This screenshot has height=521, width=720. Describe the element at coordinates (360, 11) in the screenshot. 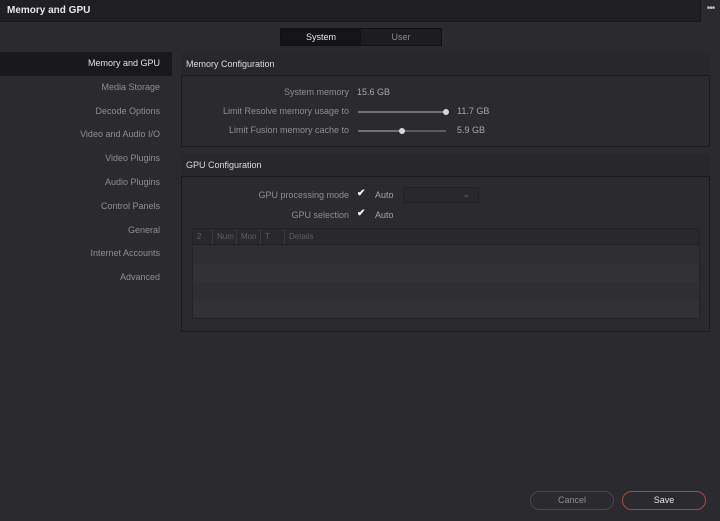

I see `title-bar: Memory and GPU •••` at that location.